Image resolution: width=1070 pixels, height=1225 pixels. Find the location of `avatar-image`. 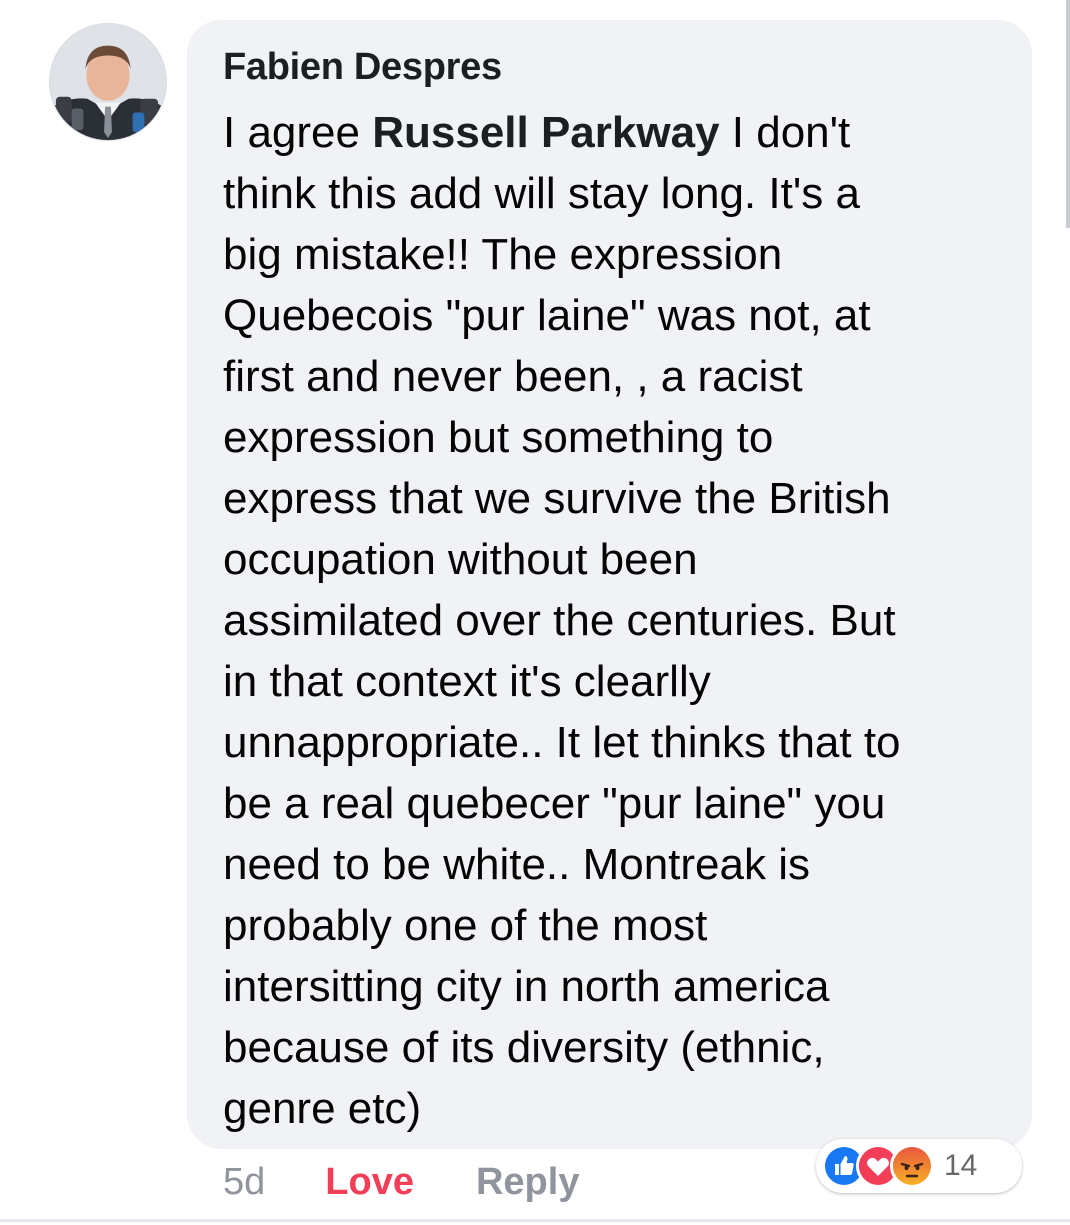

avatar-image is located at coordinates (108, 82).